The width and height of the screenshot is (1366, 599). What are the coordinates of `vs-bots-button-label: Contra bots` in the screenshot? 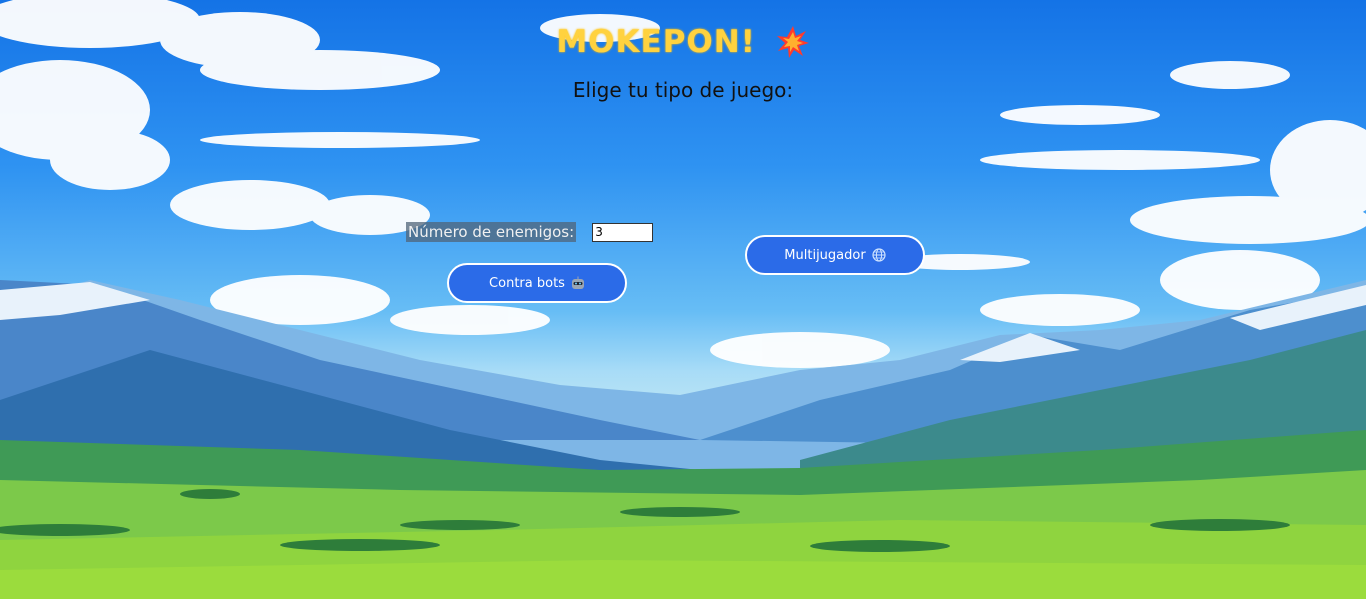 It's located at (527, 283).